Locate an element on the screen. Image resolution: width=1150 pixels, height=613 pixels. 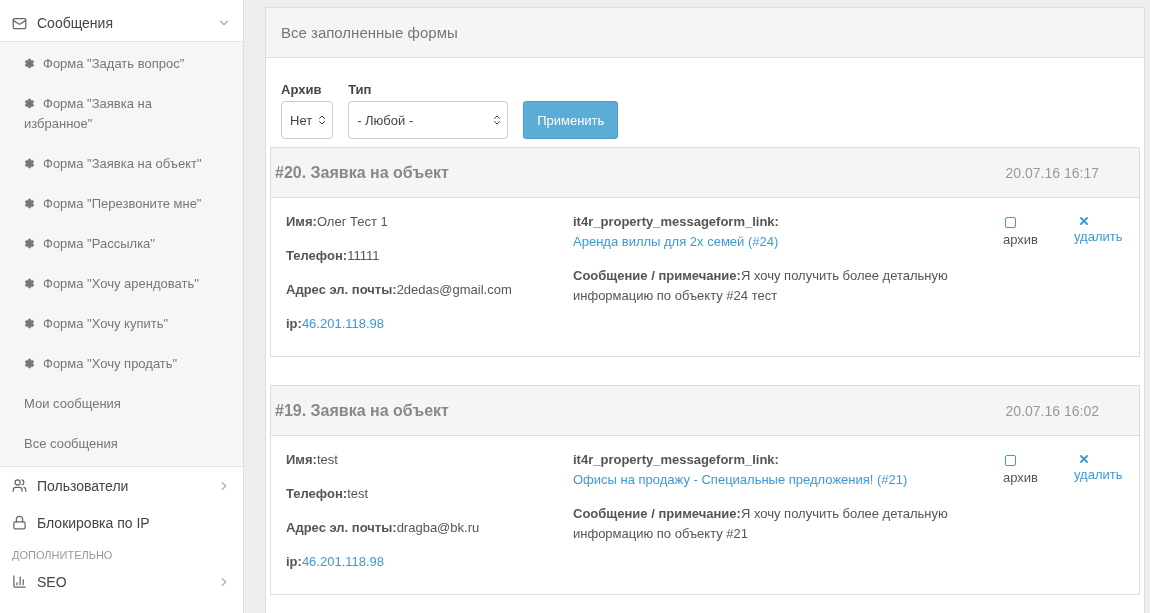
entry-title: #19. Заявка на объект is located at coordinates (362, 410).